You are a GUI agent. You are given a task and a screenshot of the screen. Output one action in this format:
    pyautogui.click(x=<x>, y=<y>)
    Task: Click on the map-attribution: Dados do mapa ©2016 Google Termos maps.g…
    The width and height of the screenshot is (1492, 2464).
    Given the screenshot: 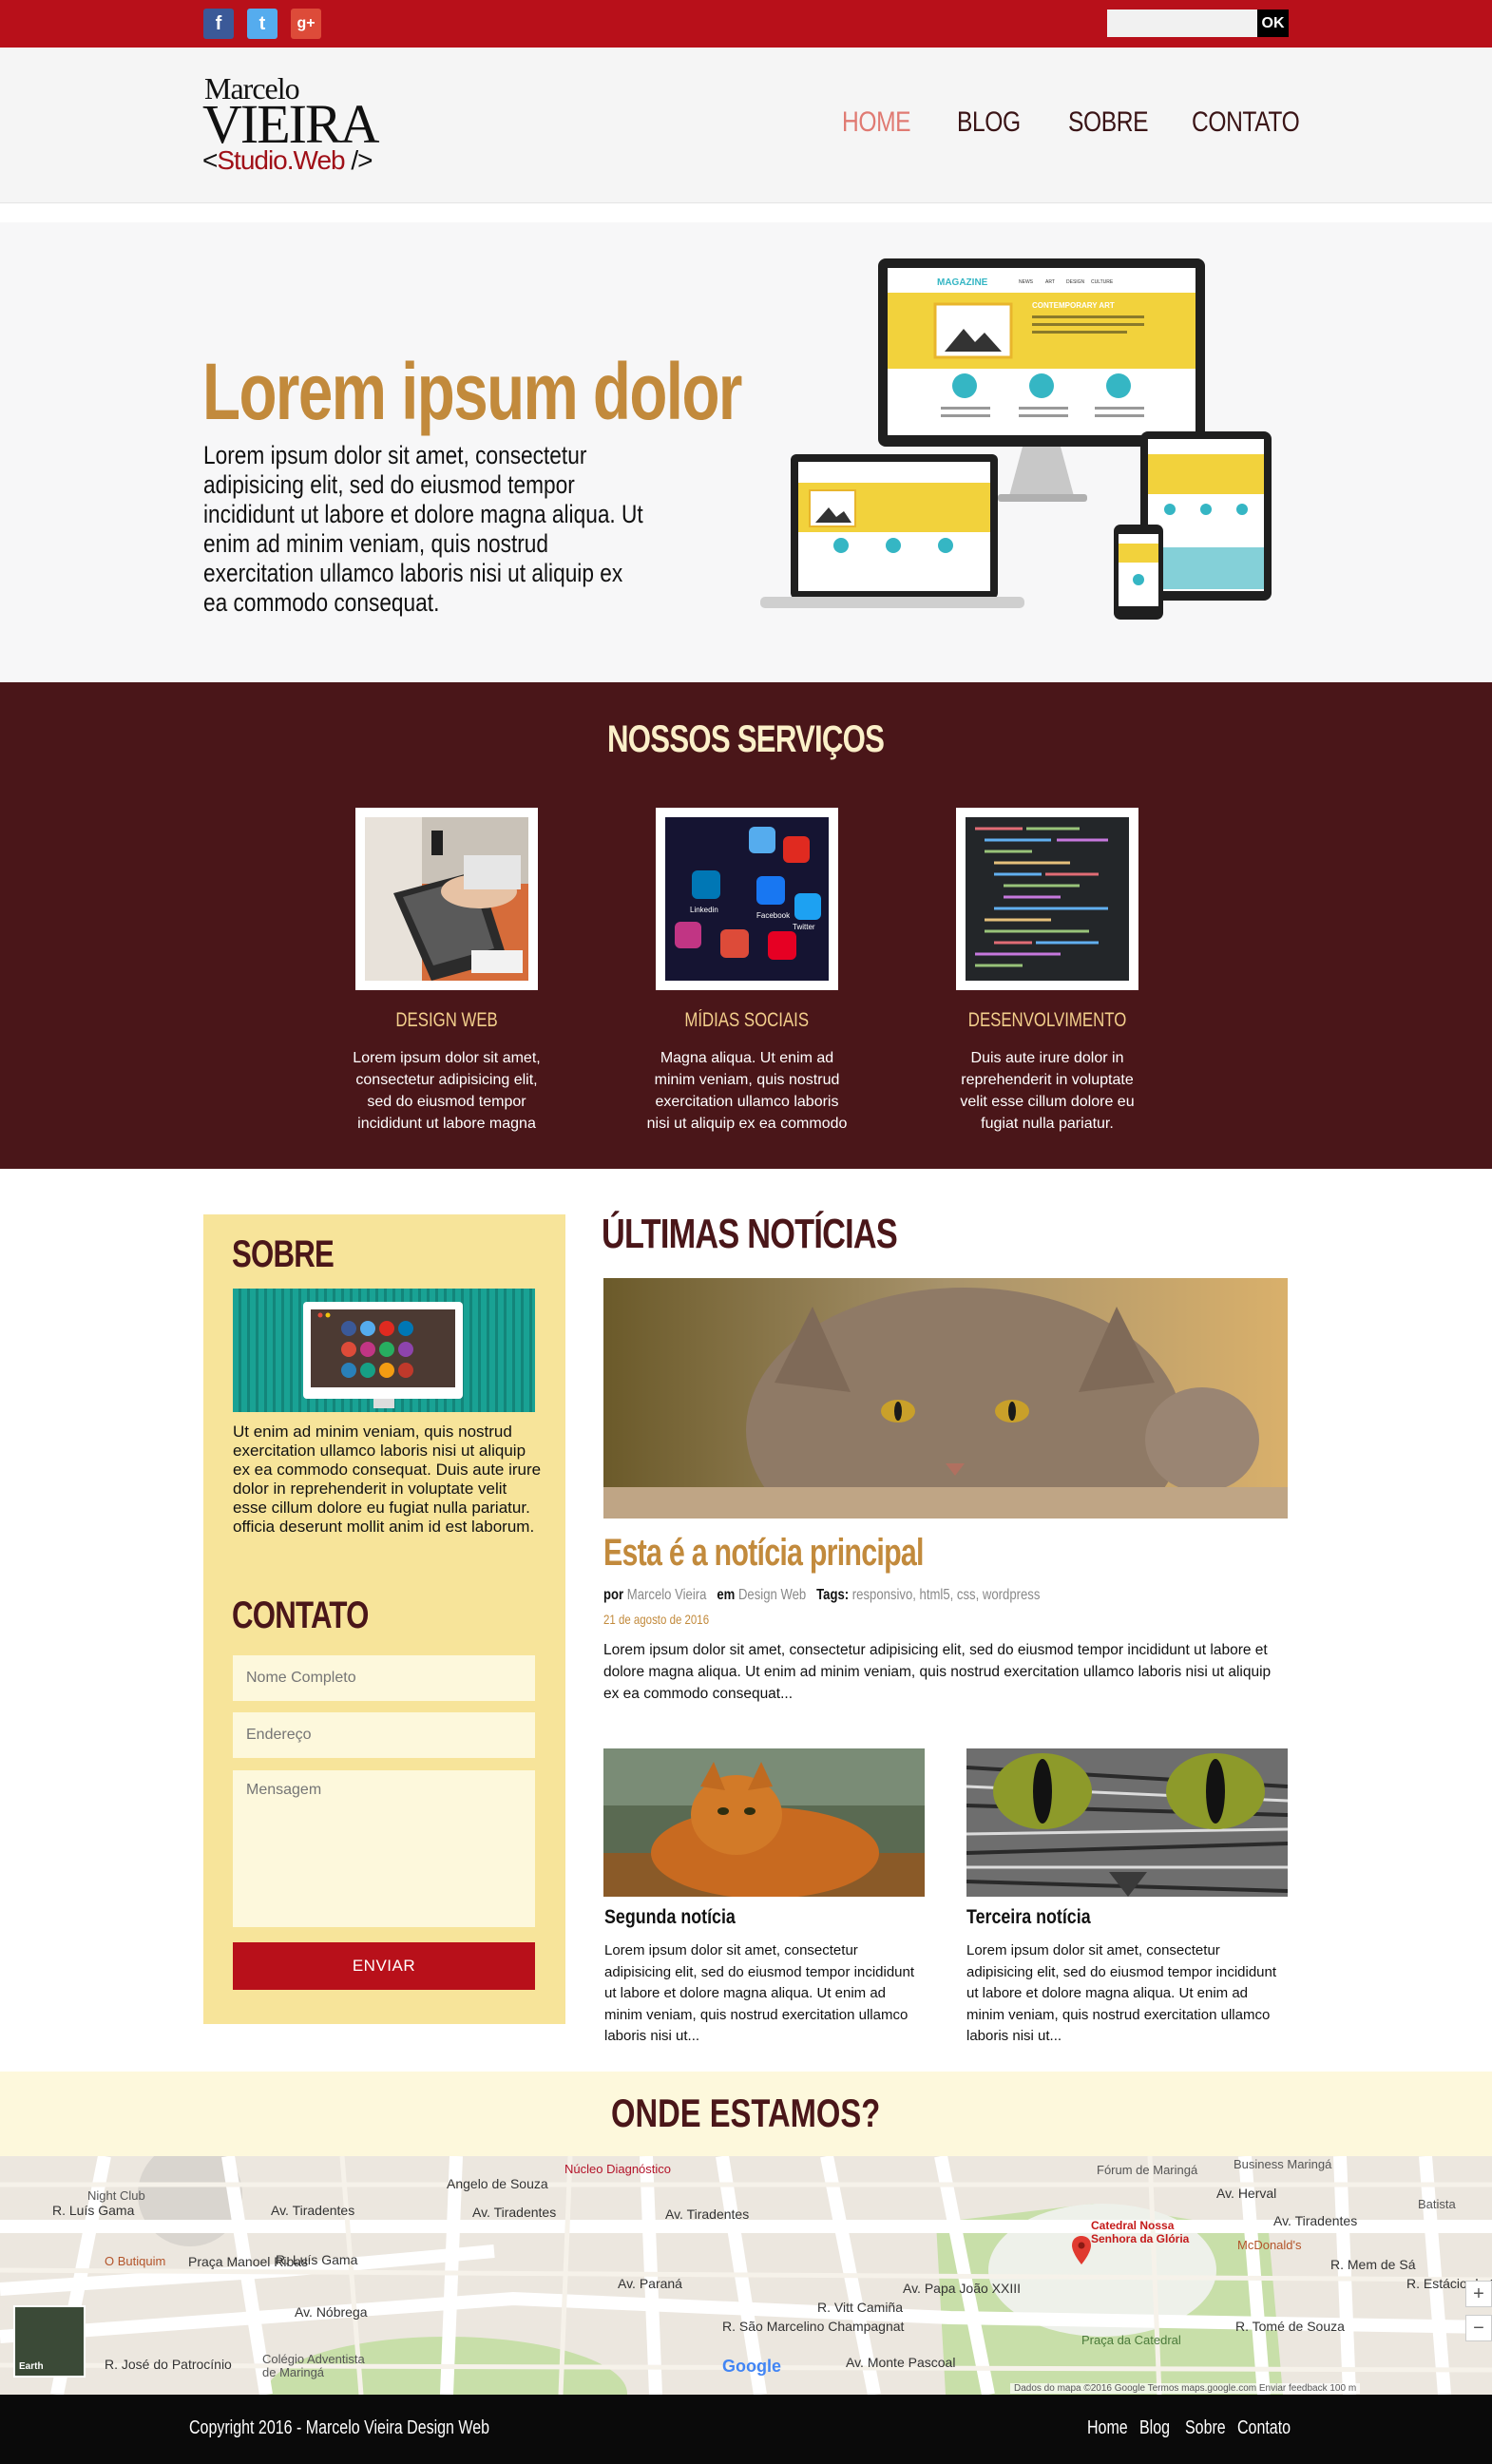 What is the action you would take?
    pyautogui.click(x=1185, y=2388)
    